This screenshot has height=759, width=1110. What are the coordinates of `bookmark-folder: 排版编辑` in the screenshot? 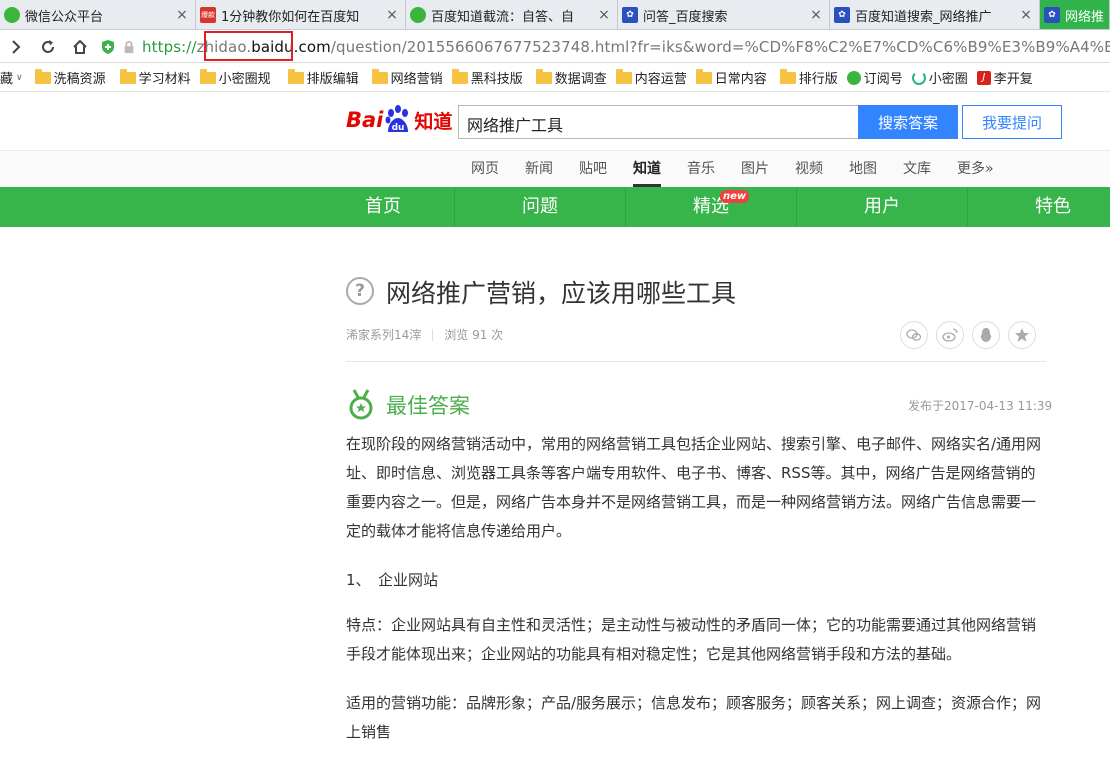 It's located at (323, 77).